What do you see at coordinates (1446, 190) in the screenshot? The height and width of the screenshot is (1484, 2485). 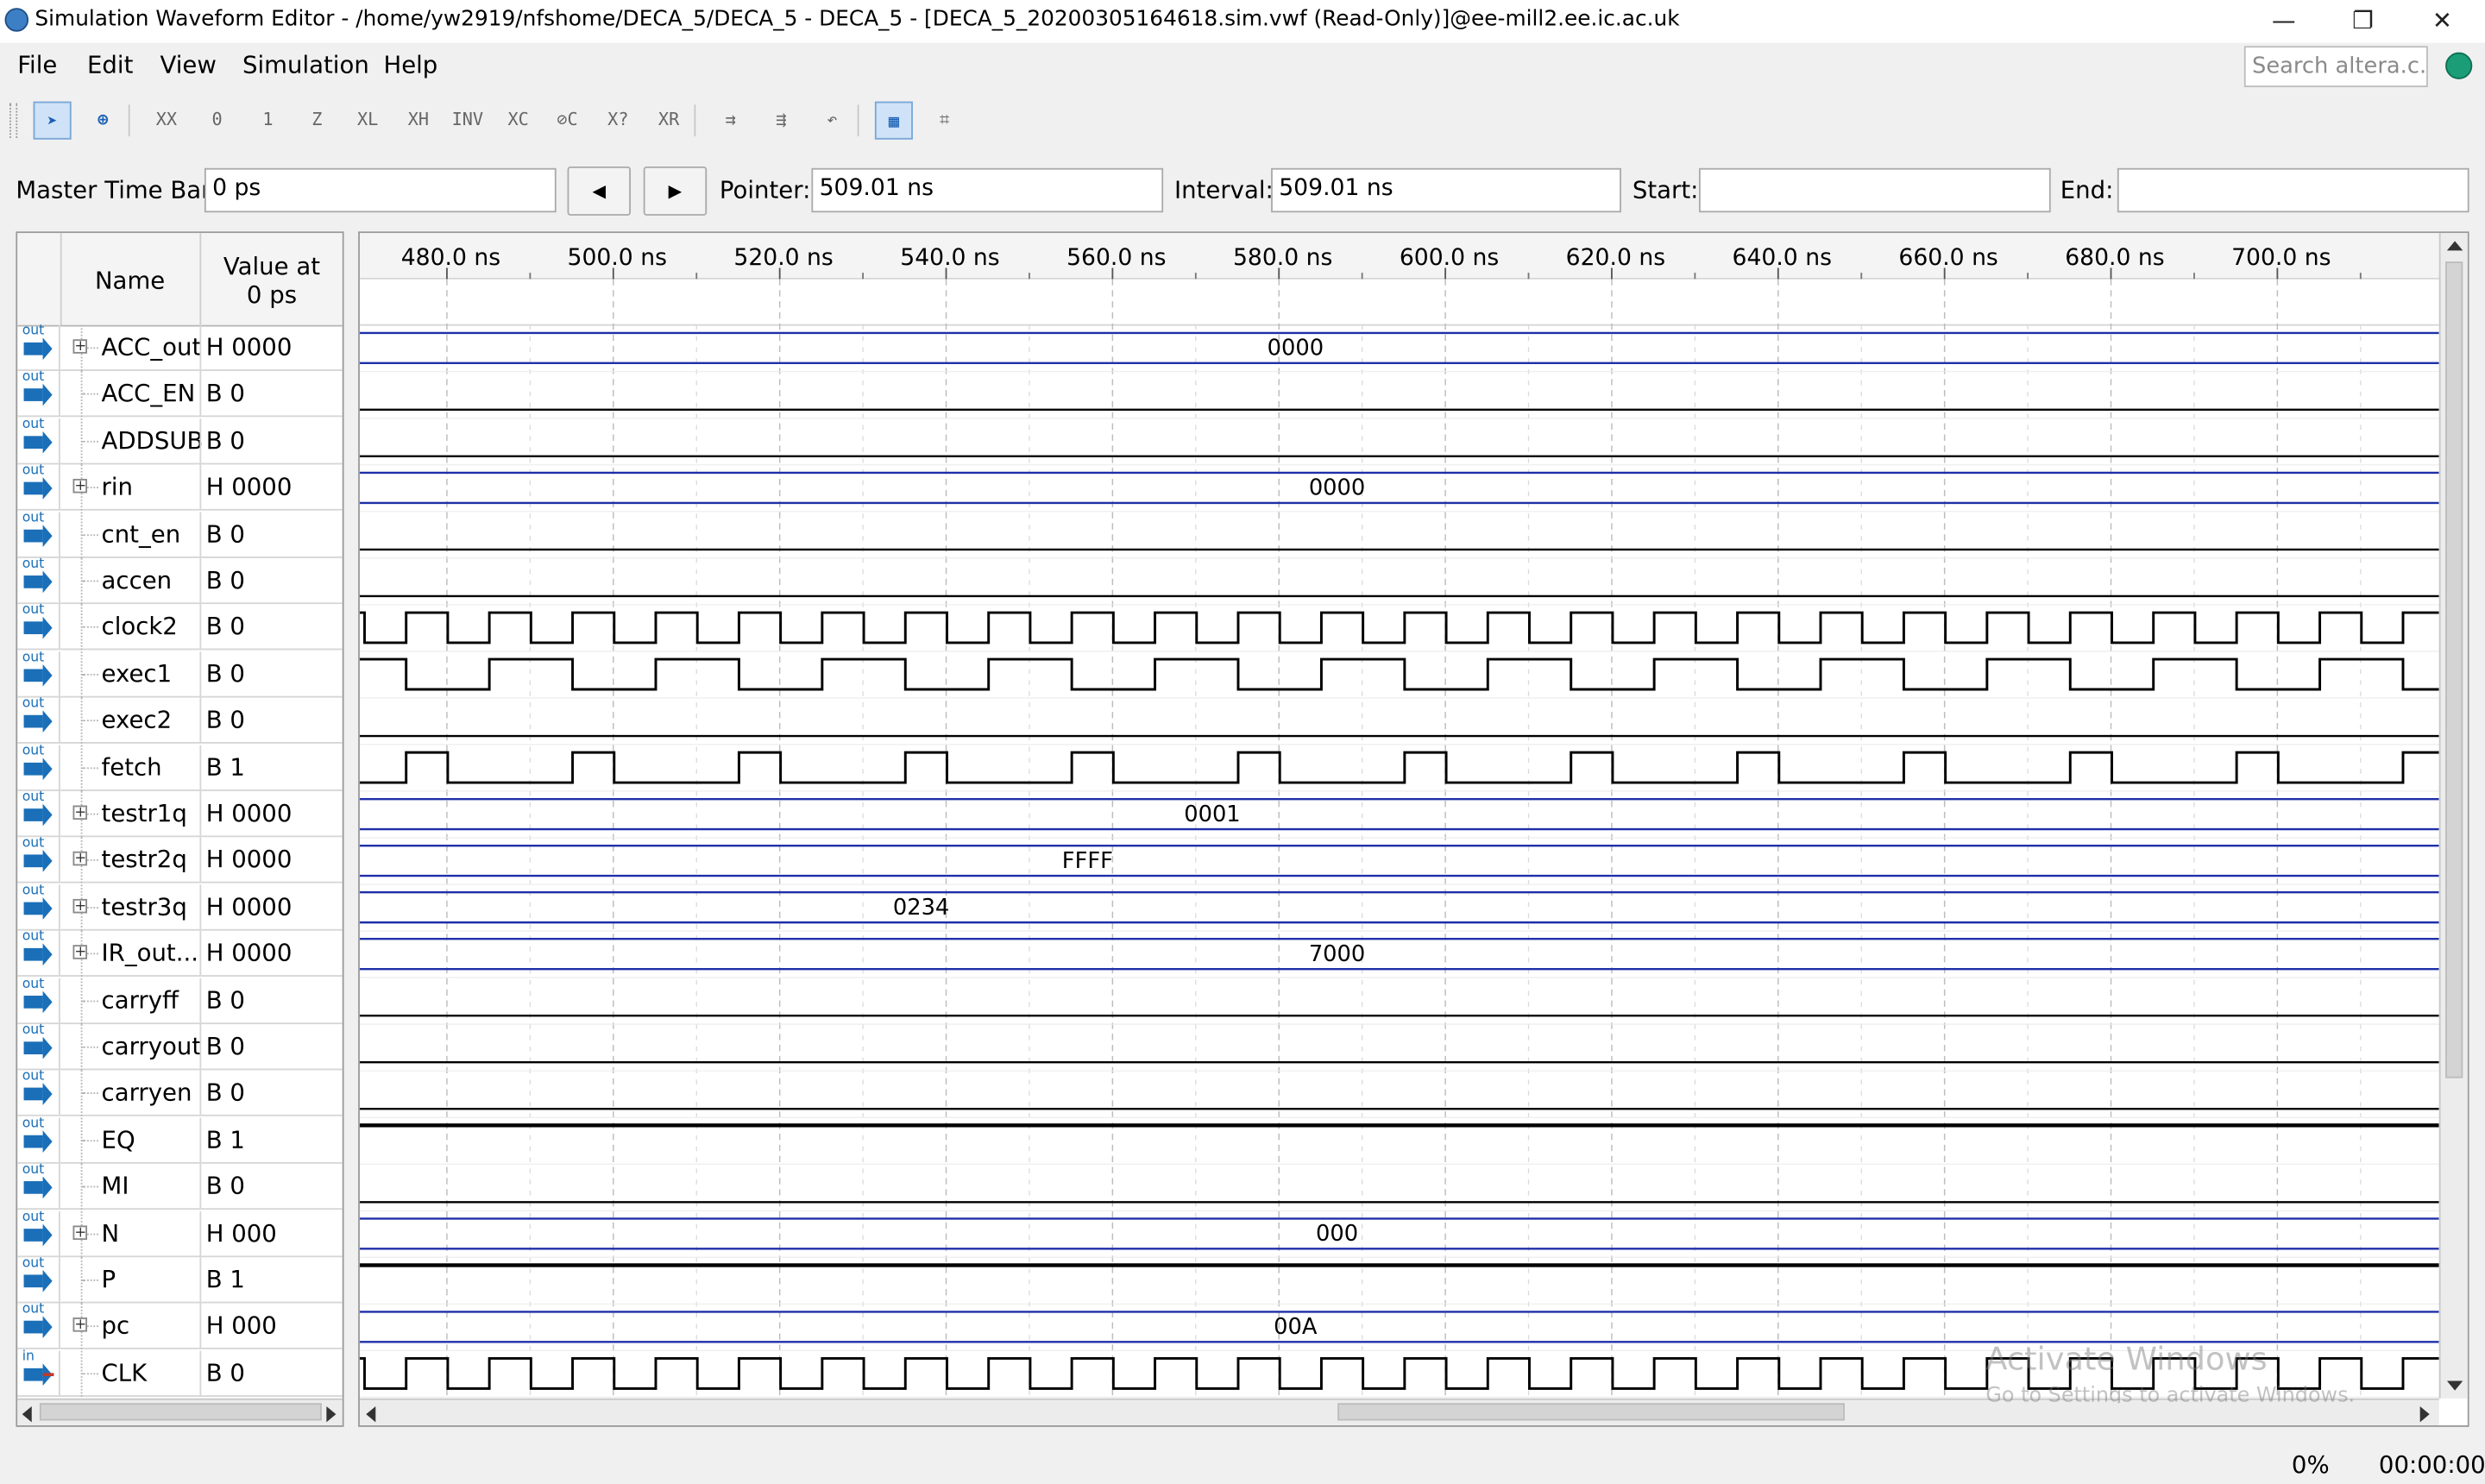 I see `interval-field: 509.01 ns` at bounding box center [1446, 190].